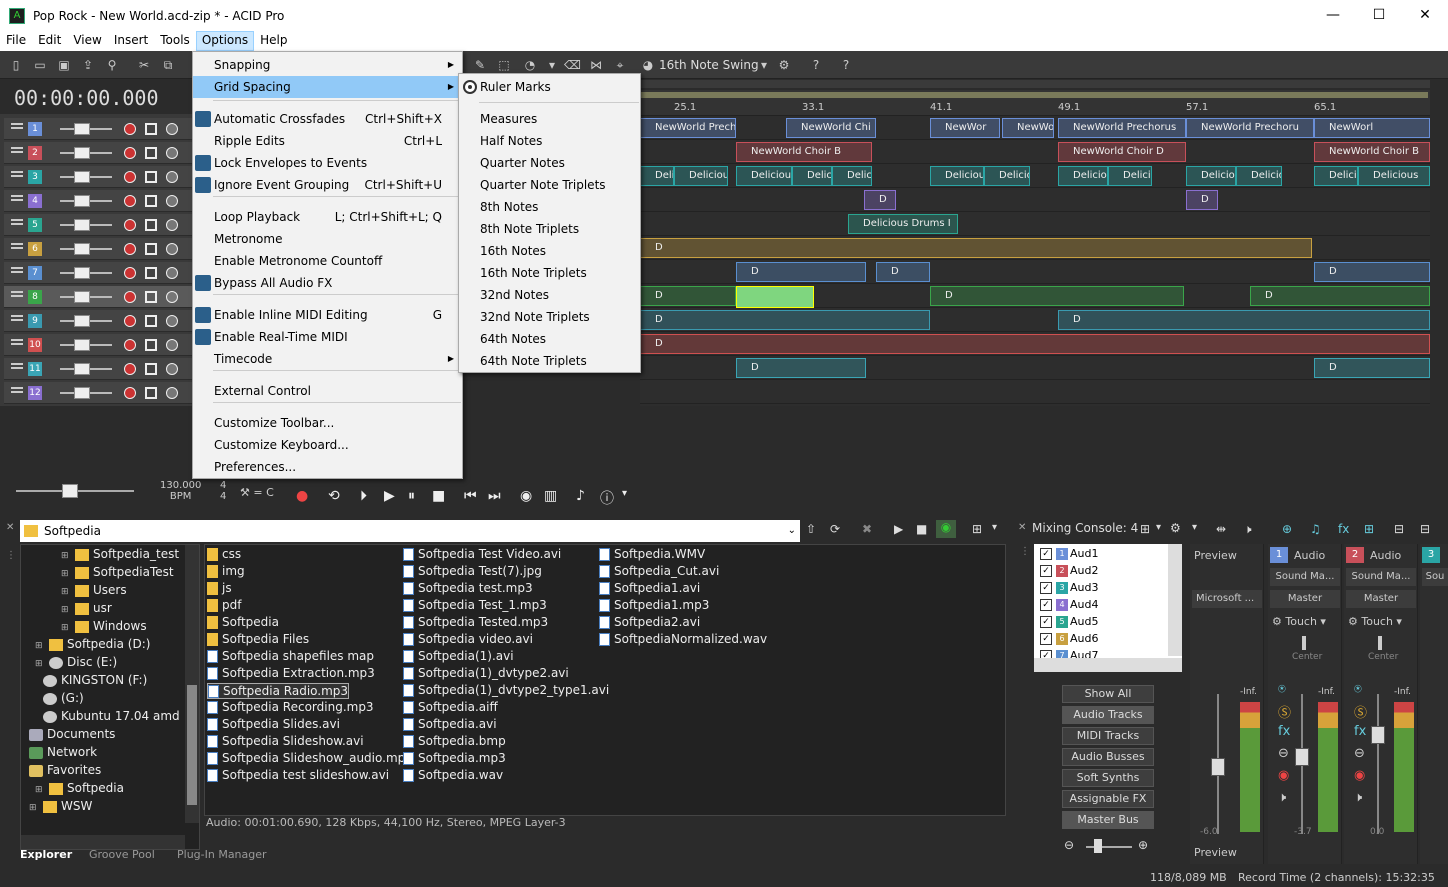 This screenshot has height=887, width=1448. What do you see at coordinates (327, 359) in the screenshot?
I see `menu-item-timecode: Timecode ▶` at bounding box center [327, 359].